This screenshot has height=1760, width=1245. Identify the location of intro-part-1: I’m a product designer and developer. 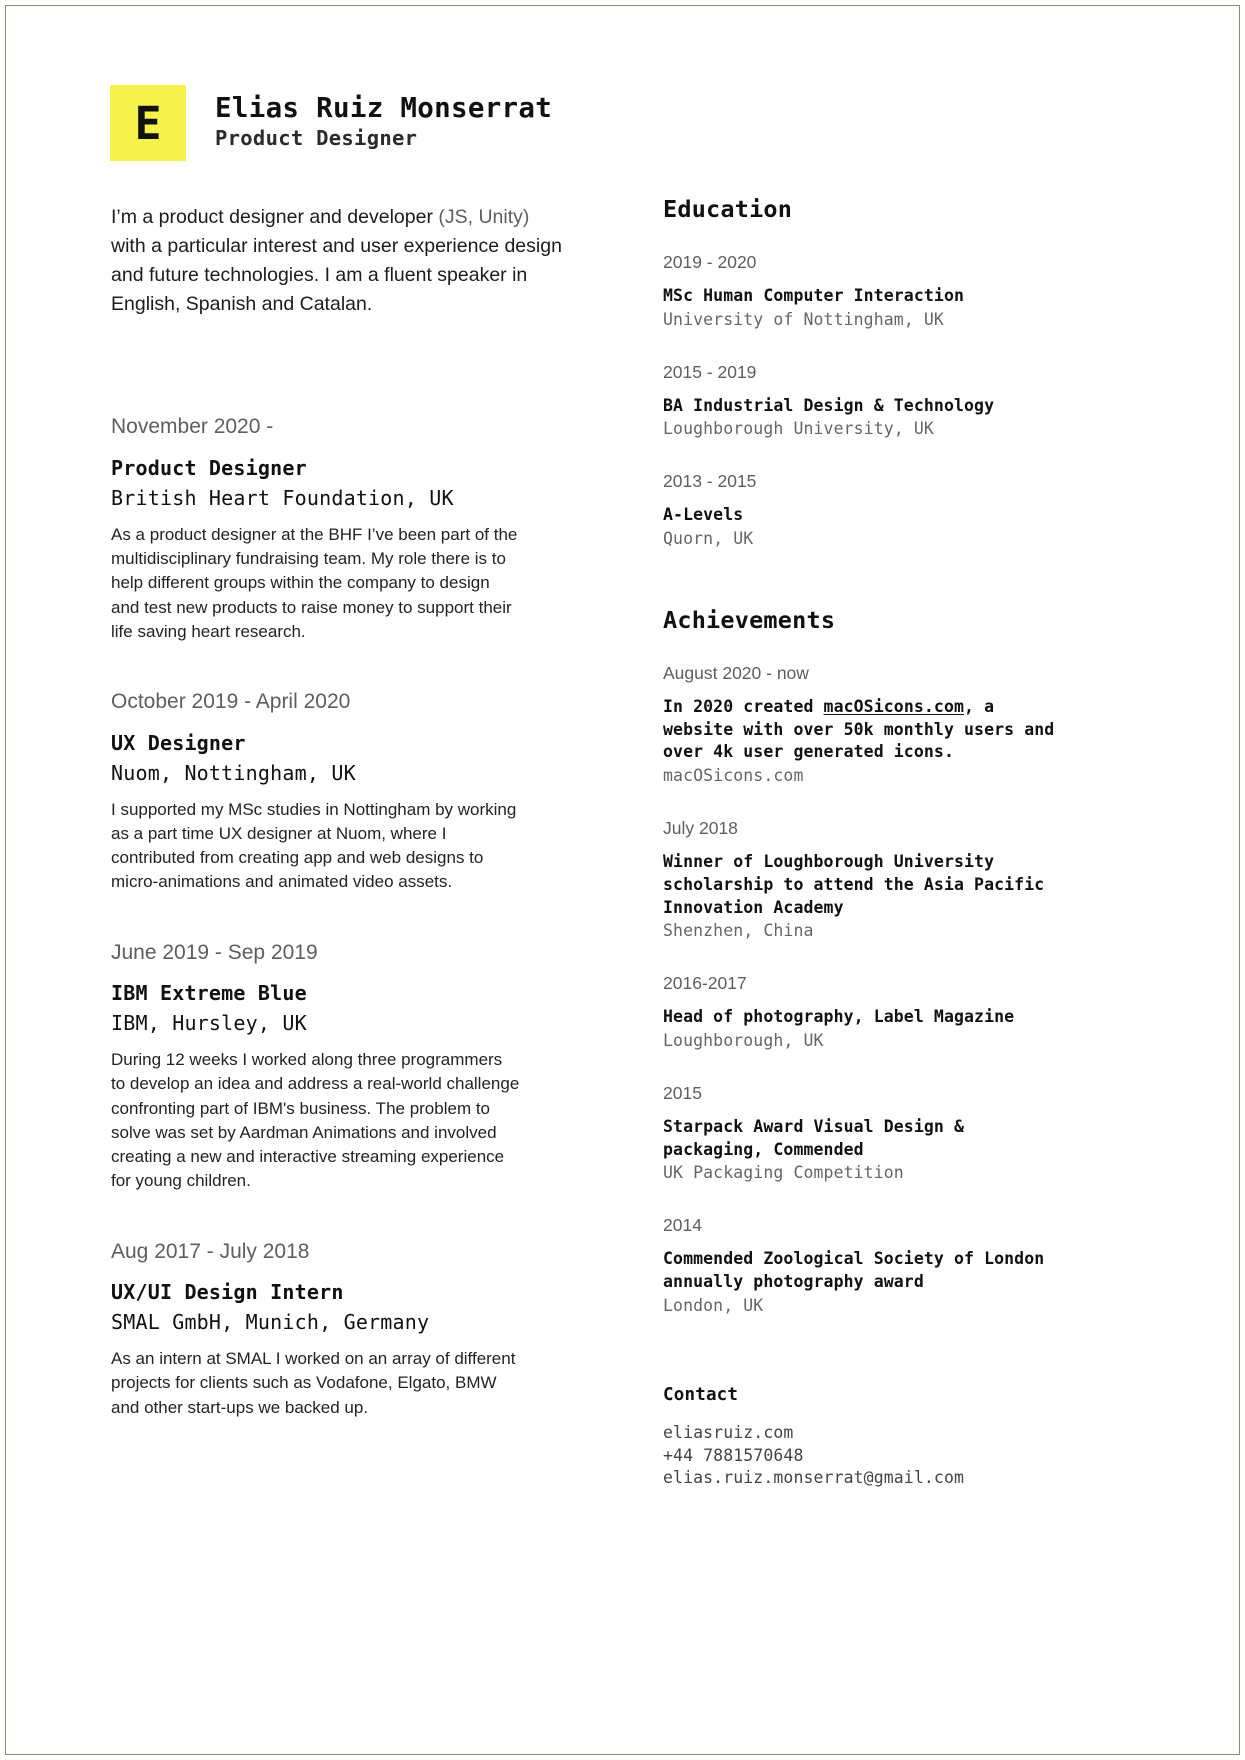
(275, 217).